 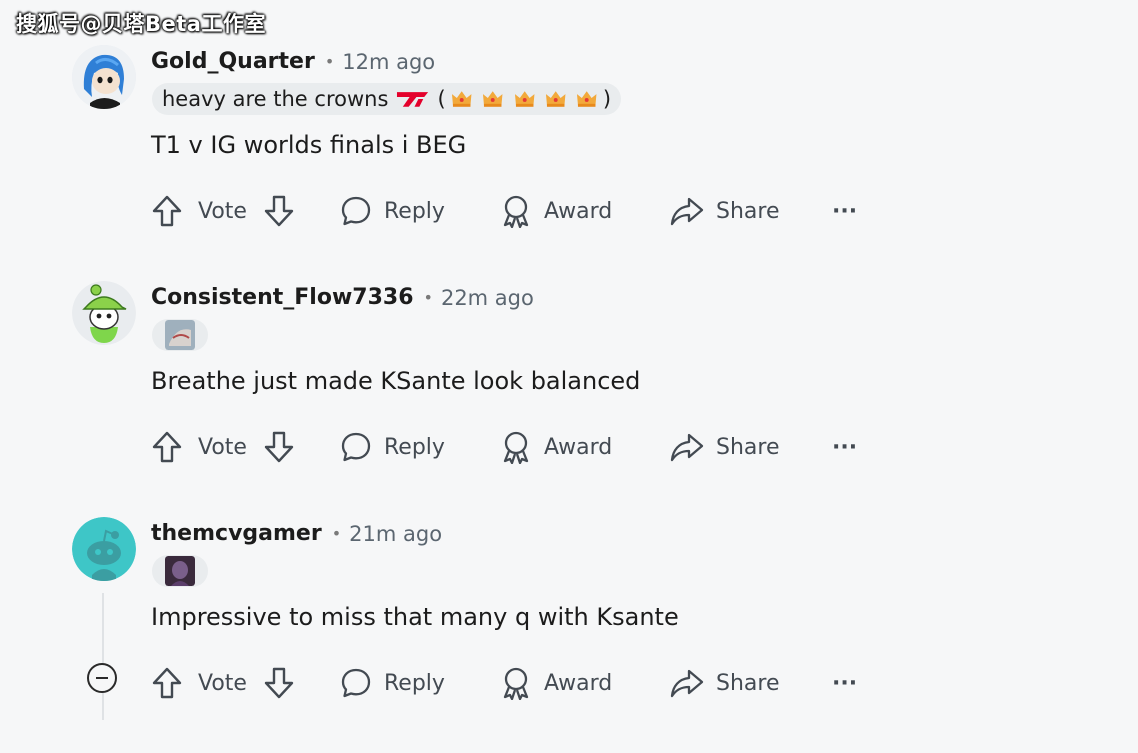 I want to click on watermark: 搜狐号@贝塔Beta工作室, so click(x=141, y=24).